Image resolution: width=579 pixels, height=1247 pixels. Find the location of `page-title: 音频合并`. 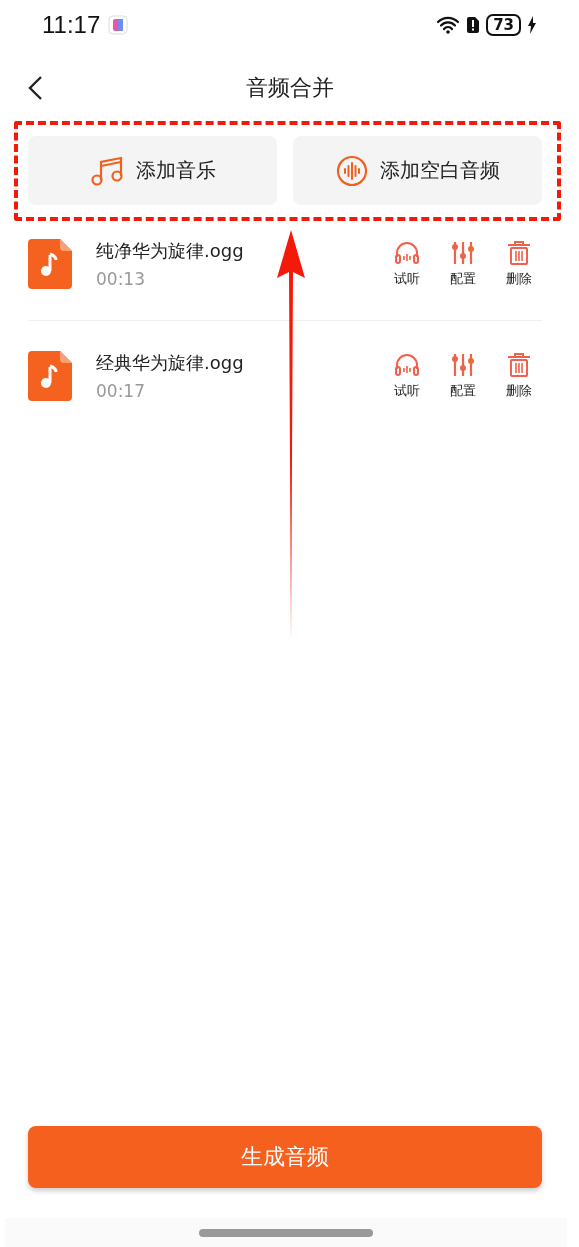

page-title: 音频合并 is located at coordinates (289, 88).